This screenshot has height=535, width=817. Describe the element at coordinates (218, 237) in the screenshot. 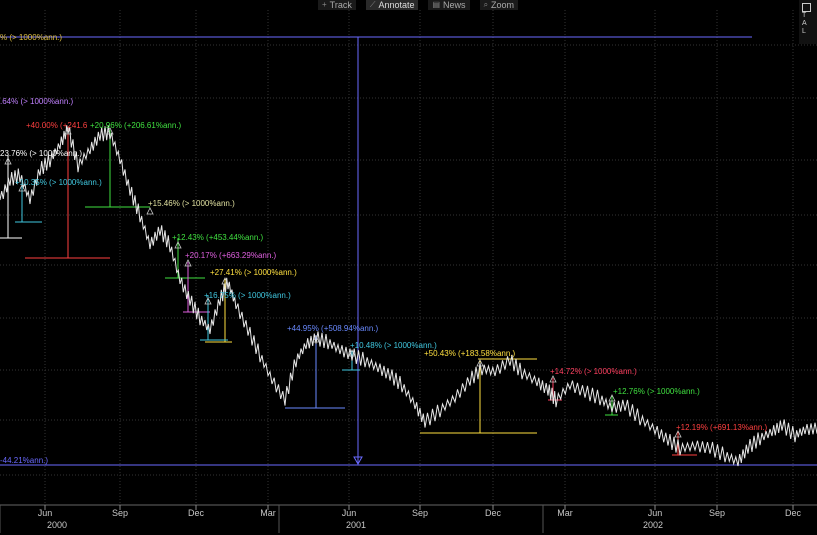

I see `annotation-label: +12.43% (+453.44%ann.)` at that location.